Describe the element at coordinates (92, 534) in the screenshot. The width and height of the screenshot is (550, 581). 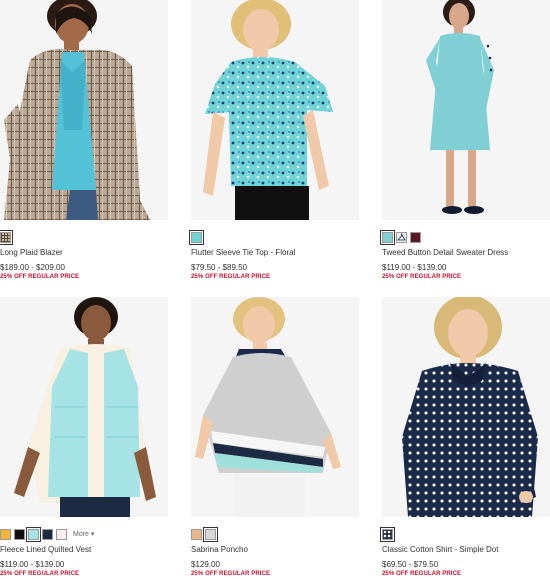
I see `chevron-down-icon: ▾` at that location.